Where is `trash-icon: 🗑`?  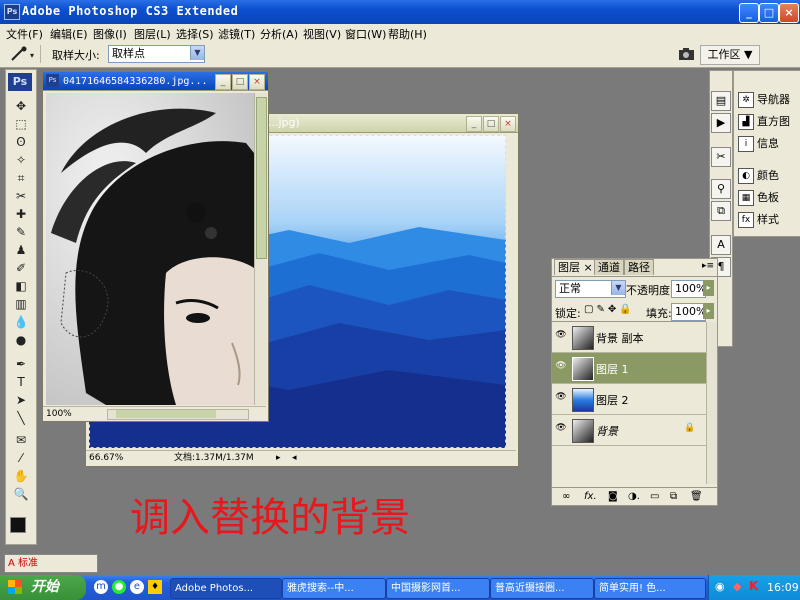 trash-icon: 🗑 is located at coordinates (696, 496).